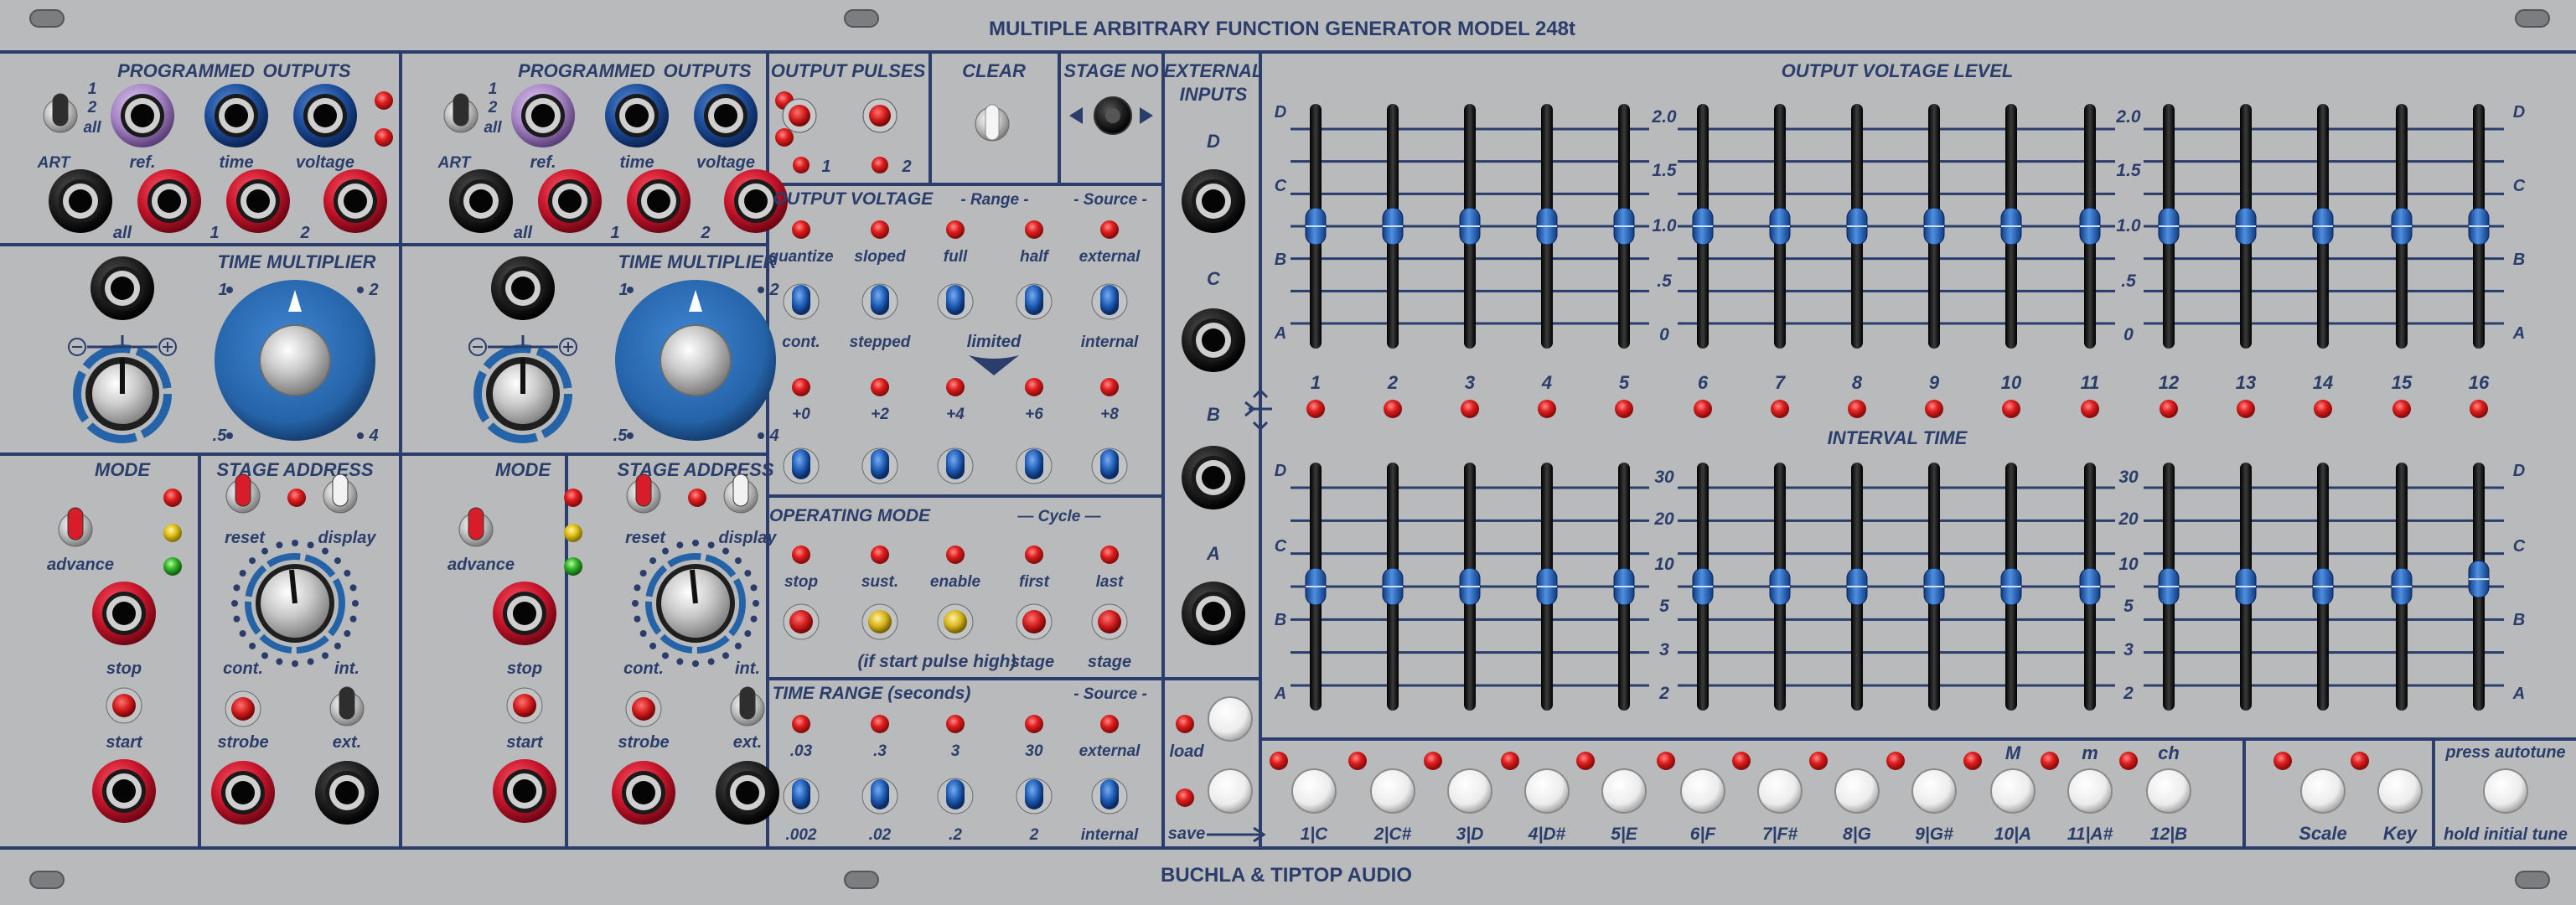 The image size is (2576, 905). What do you see at coordinates (222, 290) in the screenshot?
I see `tm-1-label: 1` at bounding box center [222, 290].